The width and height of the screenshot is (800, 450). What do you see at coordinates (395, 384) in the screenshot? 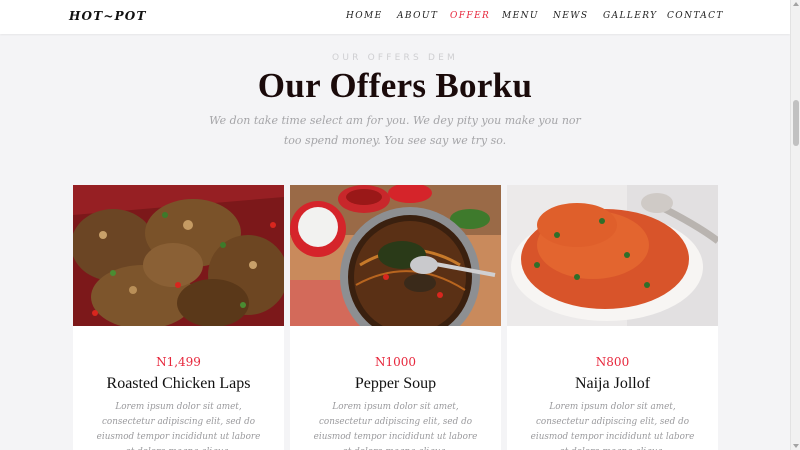
I see `offer-name: Pepper Soup` at bounding box center [395, 384].